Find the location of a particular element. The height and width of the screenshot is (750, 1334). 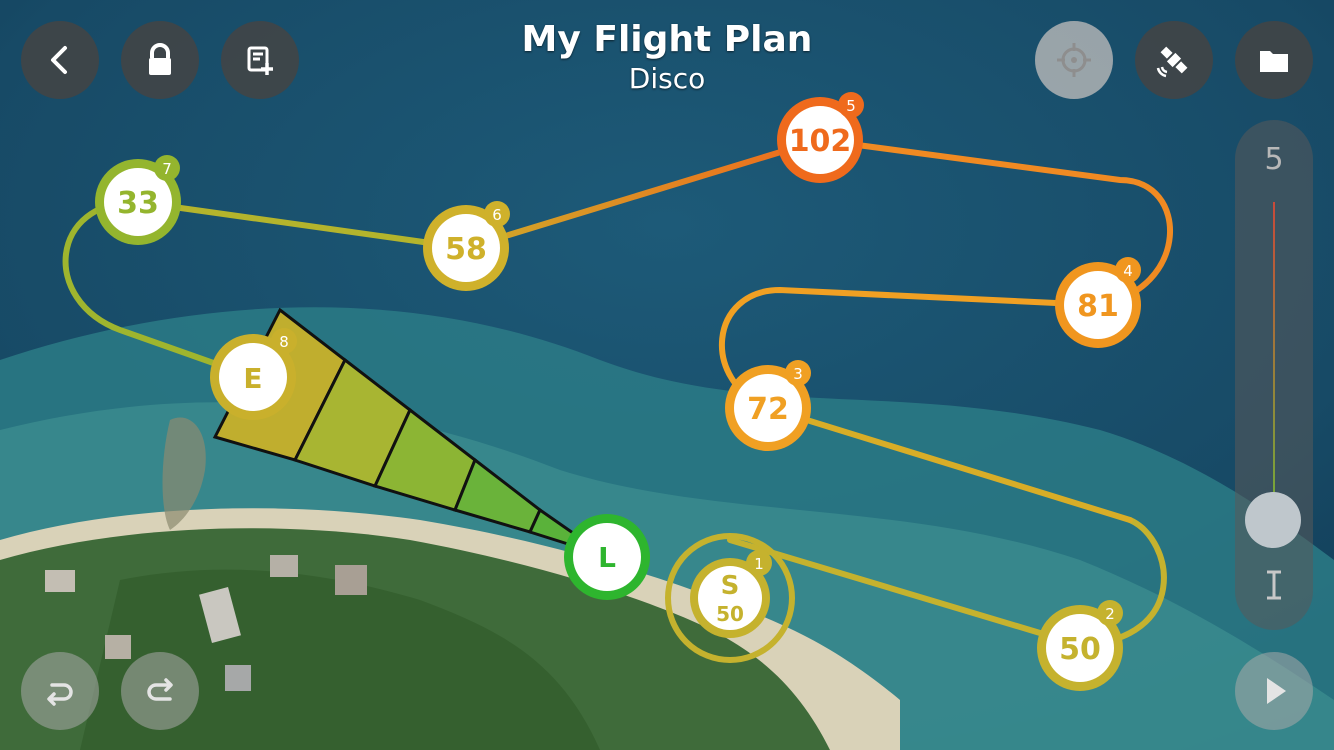

waypoint-7-index: 7 is located at coordinates (167, 169).